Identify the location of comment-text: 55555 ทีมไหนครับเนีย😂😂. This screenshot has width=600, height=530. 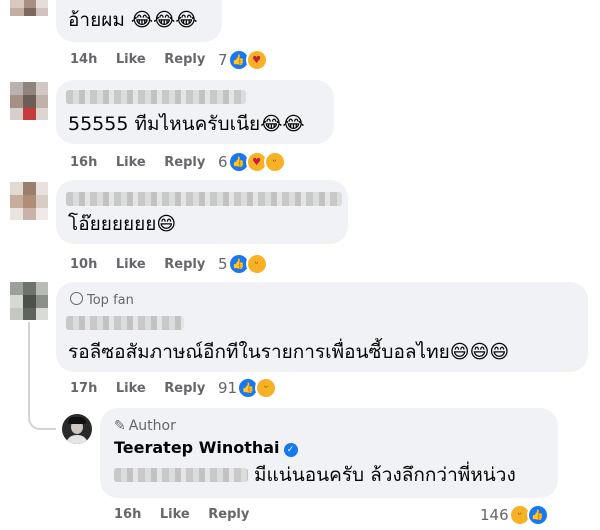
(186, 124).